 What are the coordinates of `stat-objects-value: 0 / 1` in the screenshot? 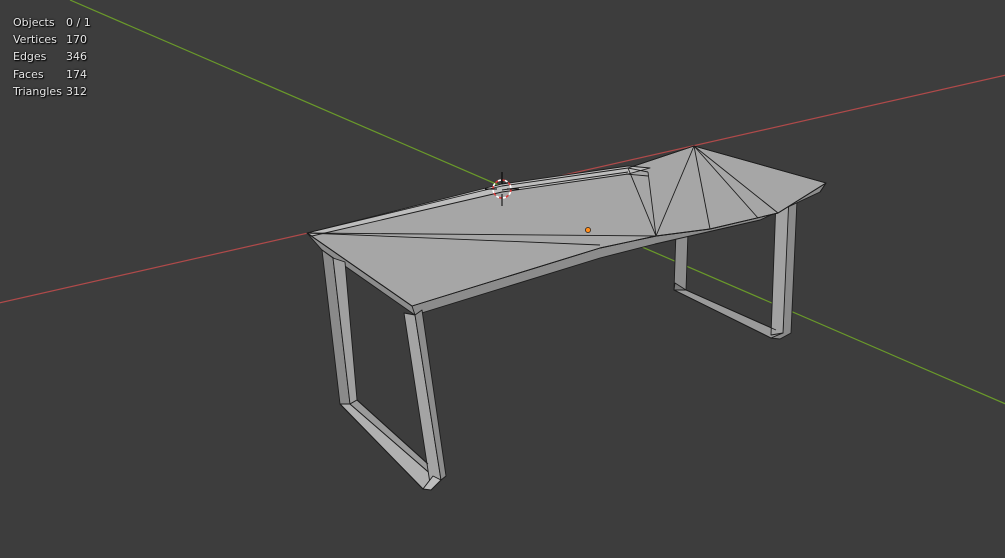 It's located at (78, 22).